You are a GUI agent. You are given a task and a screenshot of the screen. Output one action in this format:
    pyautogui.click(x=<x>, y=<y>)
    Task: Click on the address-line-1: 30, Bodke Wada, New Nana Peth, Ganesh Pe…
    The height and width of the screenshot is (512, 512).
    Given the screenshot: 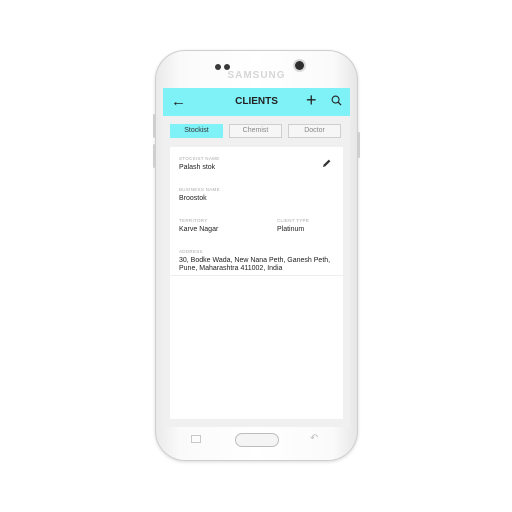 What is the action you would take?
    pyautogui.click(x=255, y=260)
    